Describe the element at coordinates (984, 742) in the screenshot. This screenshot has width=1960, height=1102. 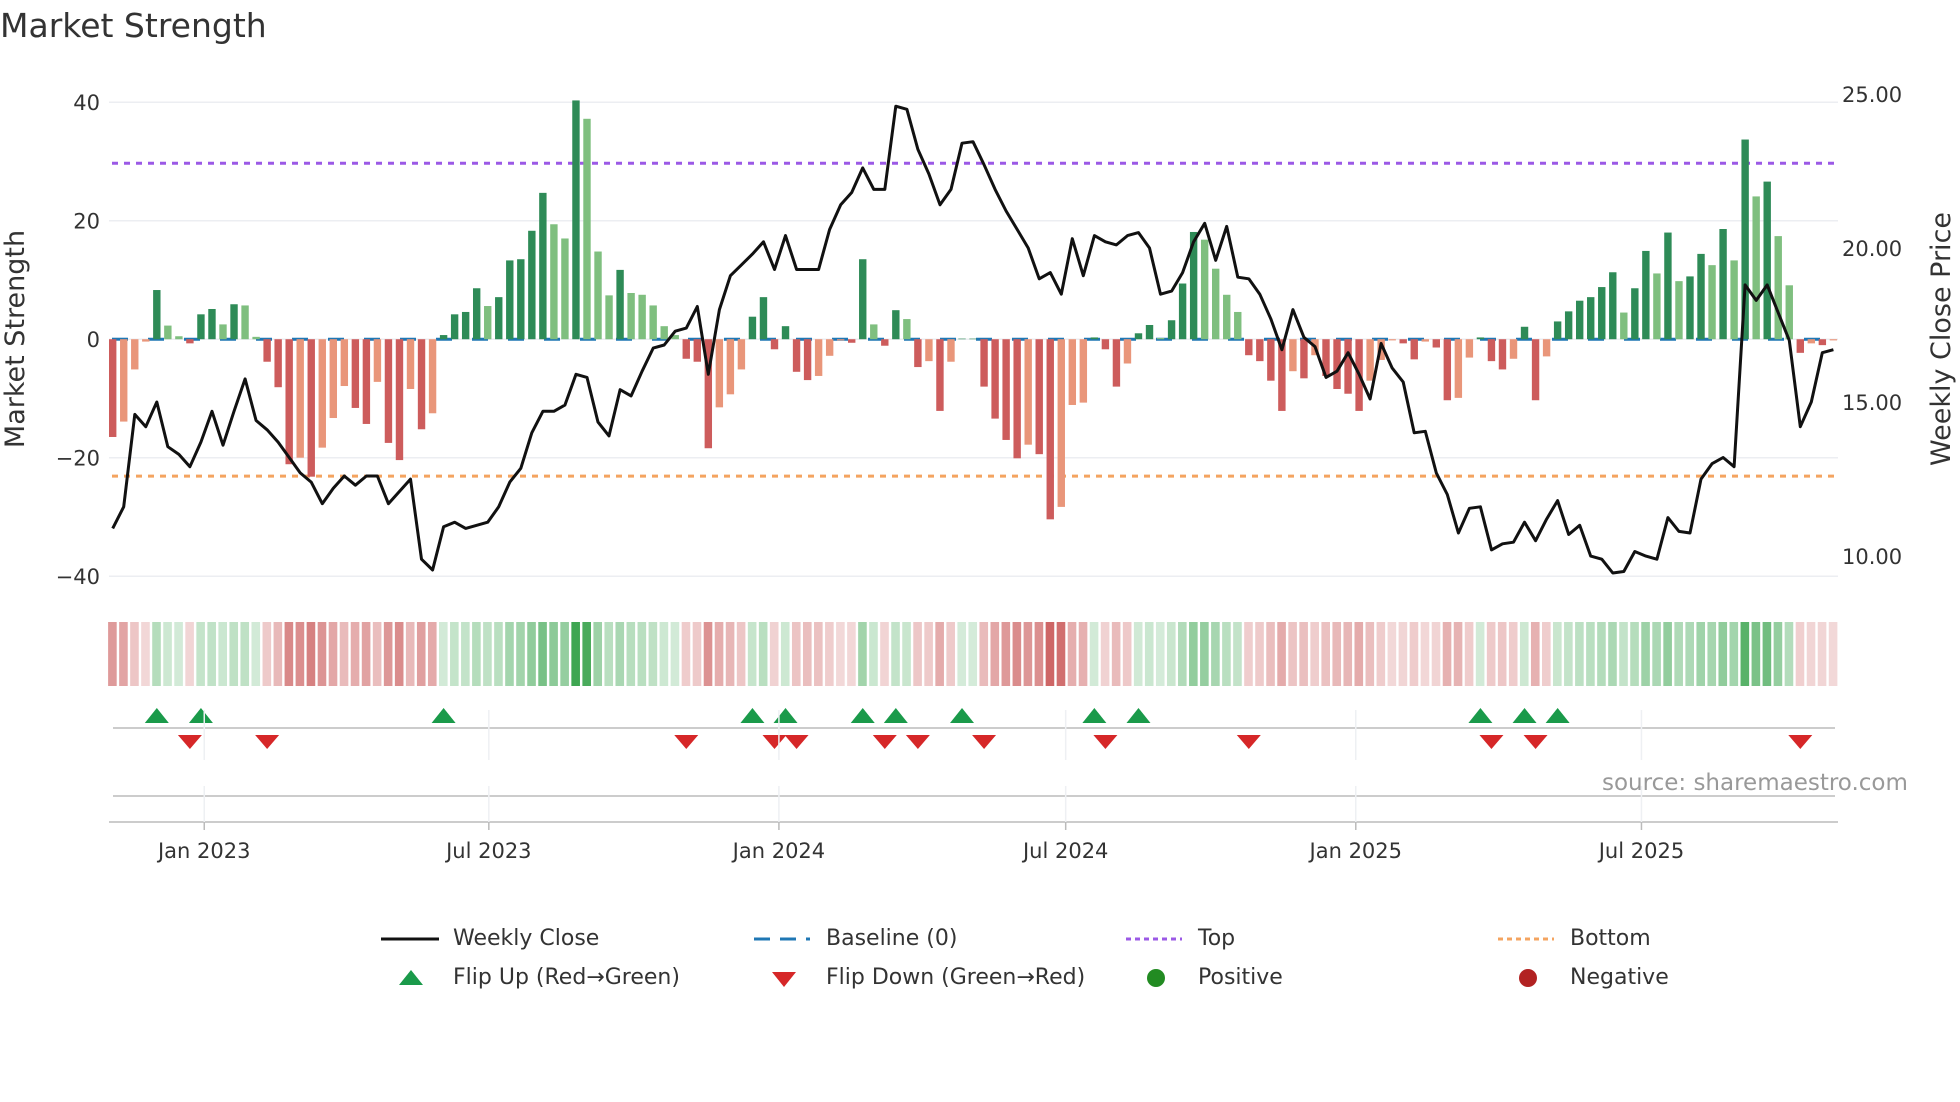
I see `flip-down-marker` at that location.